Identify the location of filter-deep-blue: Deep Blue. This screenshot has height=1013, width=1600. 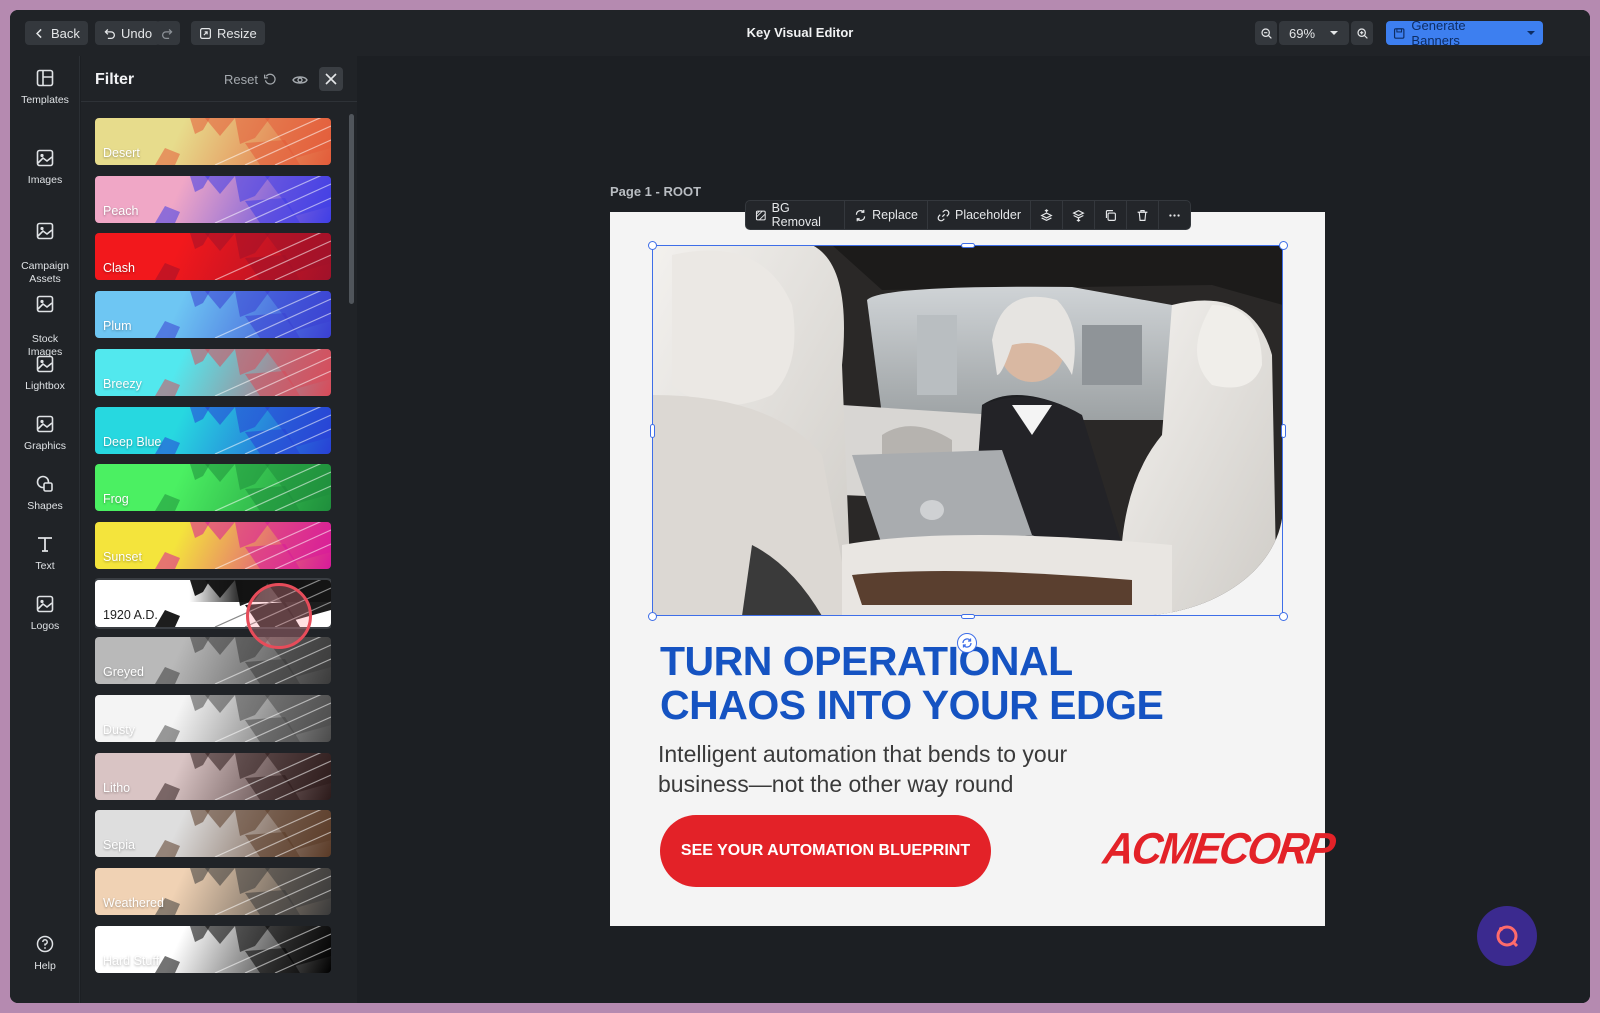
(213, 430).